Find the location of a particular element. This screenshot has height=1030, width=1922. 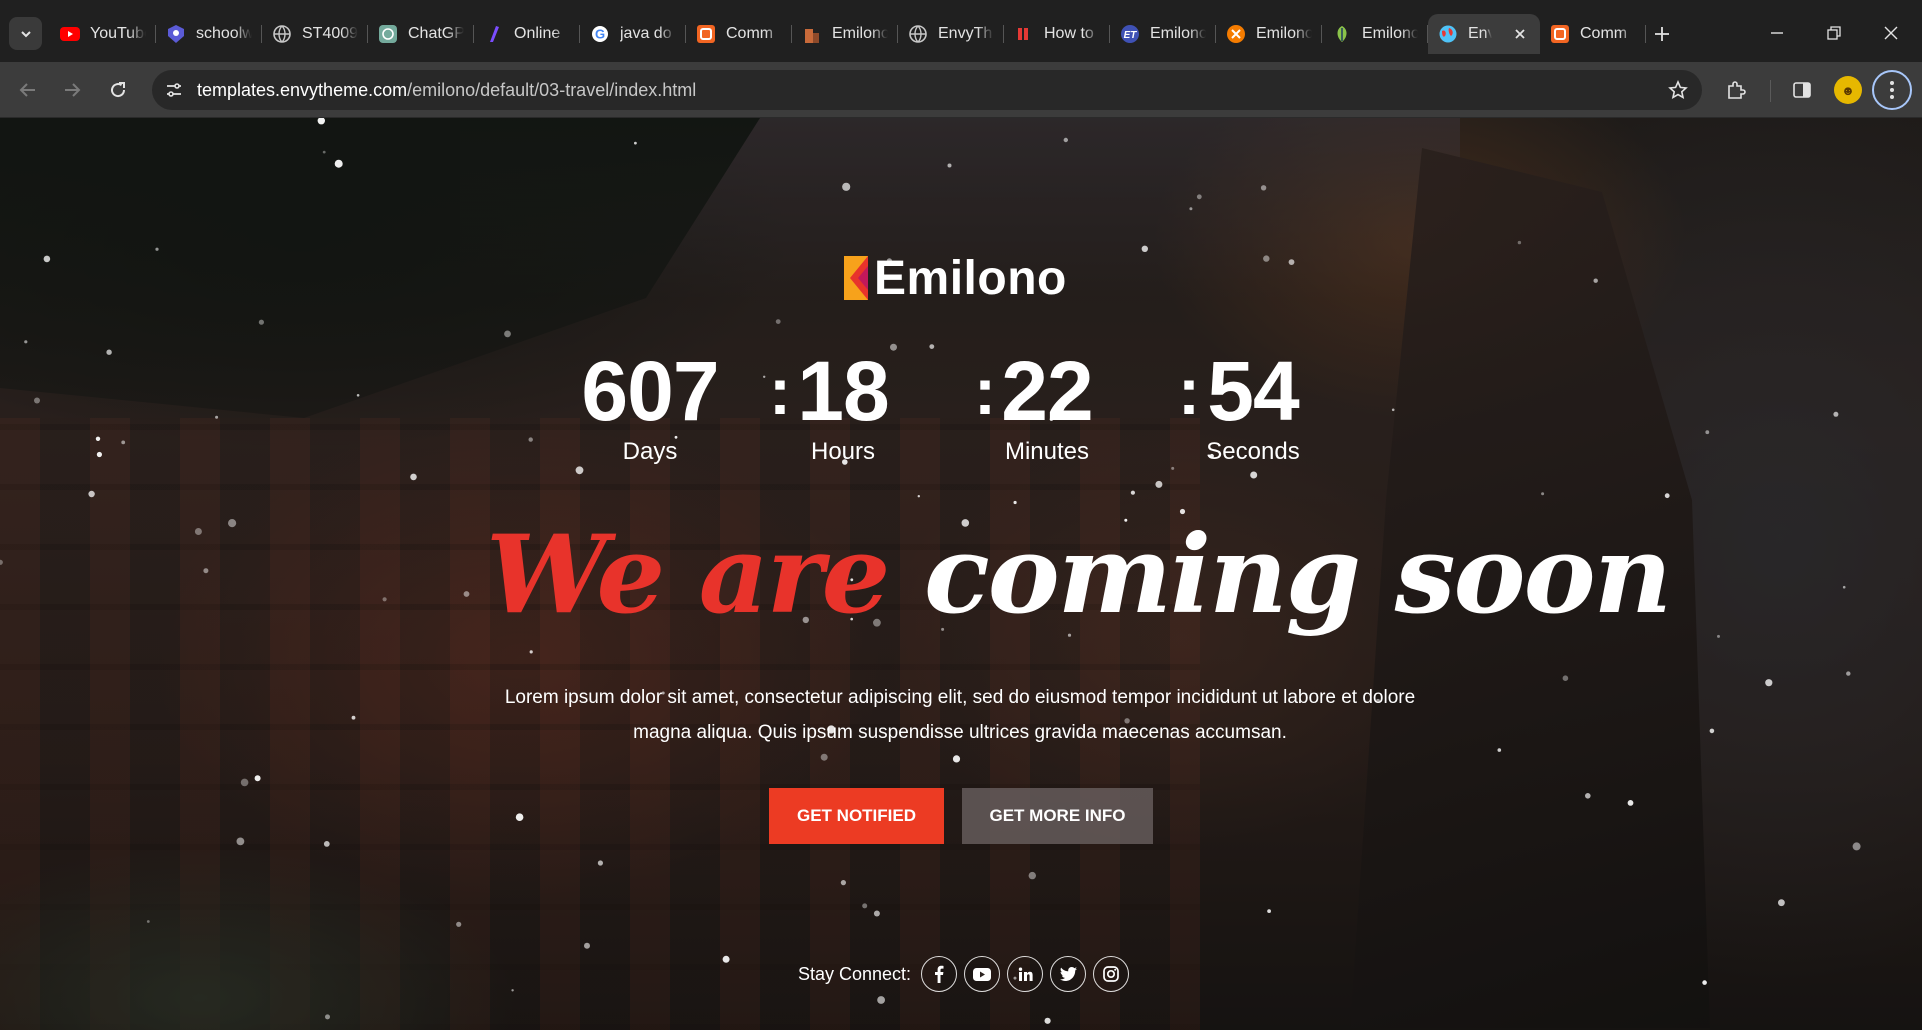

tab: ST4009 is located at coordinates (315, 34).